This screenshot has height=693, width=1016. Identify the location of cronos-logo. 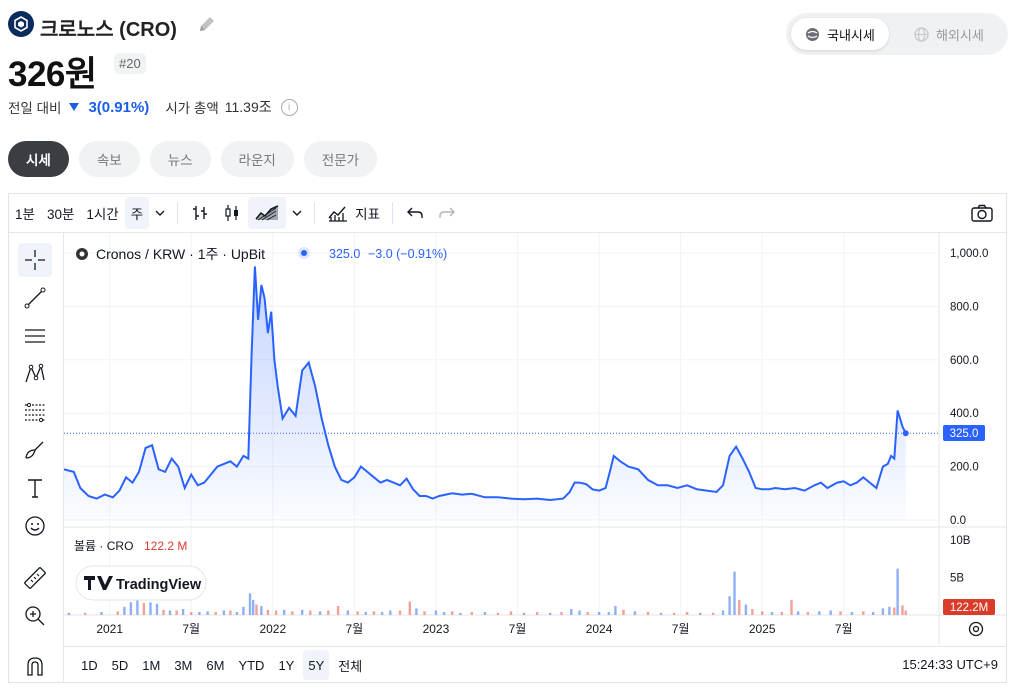
(21, 24).